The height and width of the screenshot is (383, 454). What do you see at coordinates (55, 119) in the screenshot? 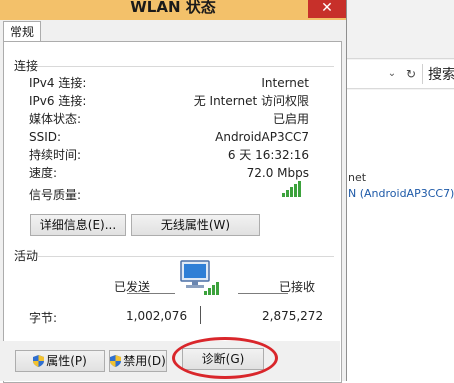
I see `media-state-label: 媒体状态:` at bounding box center [55, 119].